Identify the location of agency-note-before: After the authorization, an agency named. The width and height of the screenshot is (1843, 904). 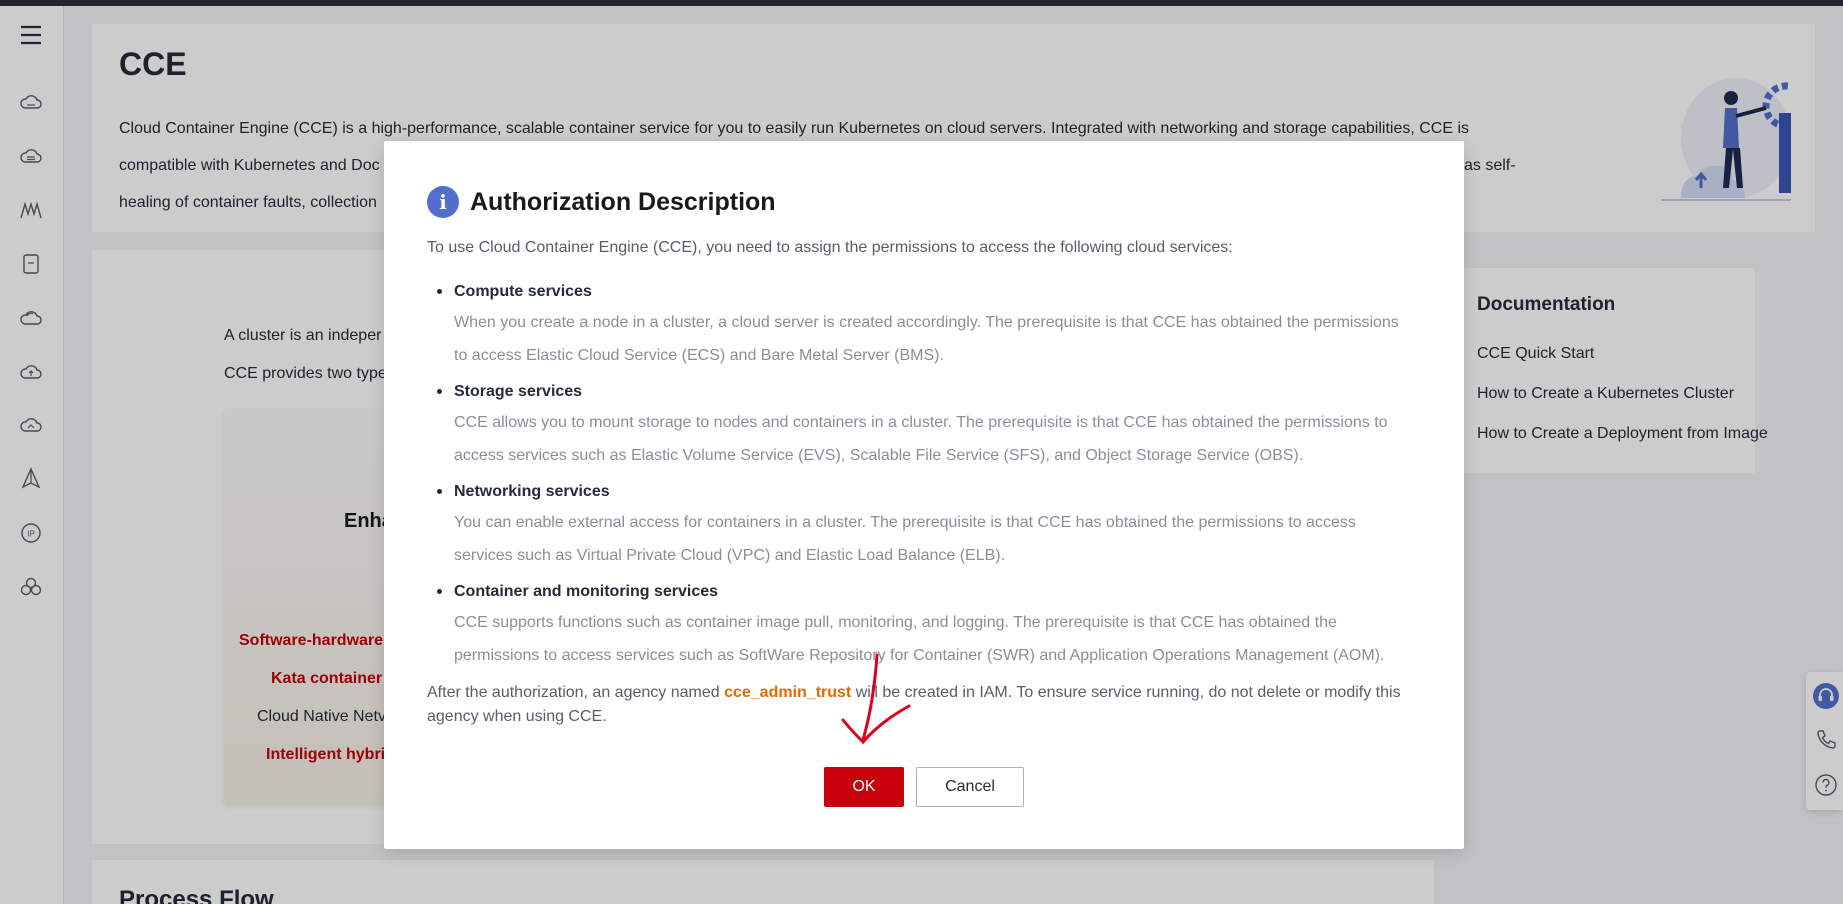
(576, 692).